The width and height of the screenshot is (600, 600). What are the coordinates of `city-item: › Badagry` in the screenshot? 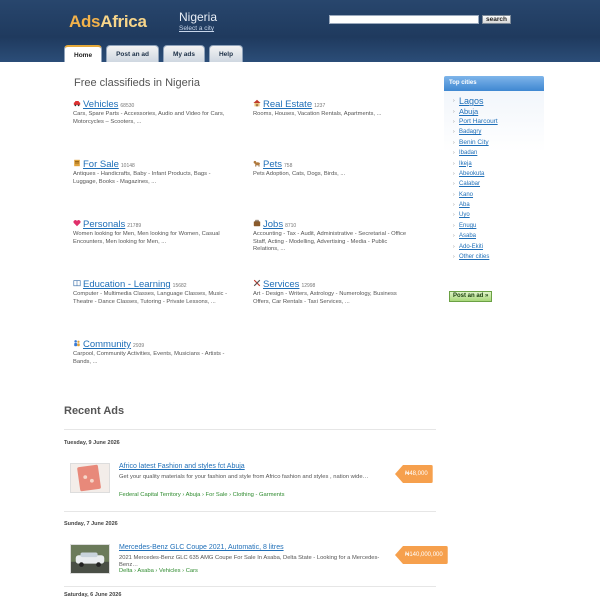 It's located at (498, 132).